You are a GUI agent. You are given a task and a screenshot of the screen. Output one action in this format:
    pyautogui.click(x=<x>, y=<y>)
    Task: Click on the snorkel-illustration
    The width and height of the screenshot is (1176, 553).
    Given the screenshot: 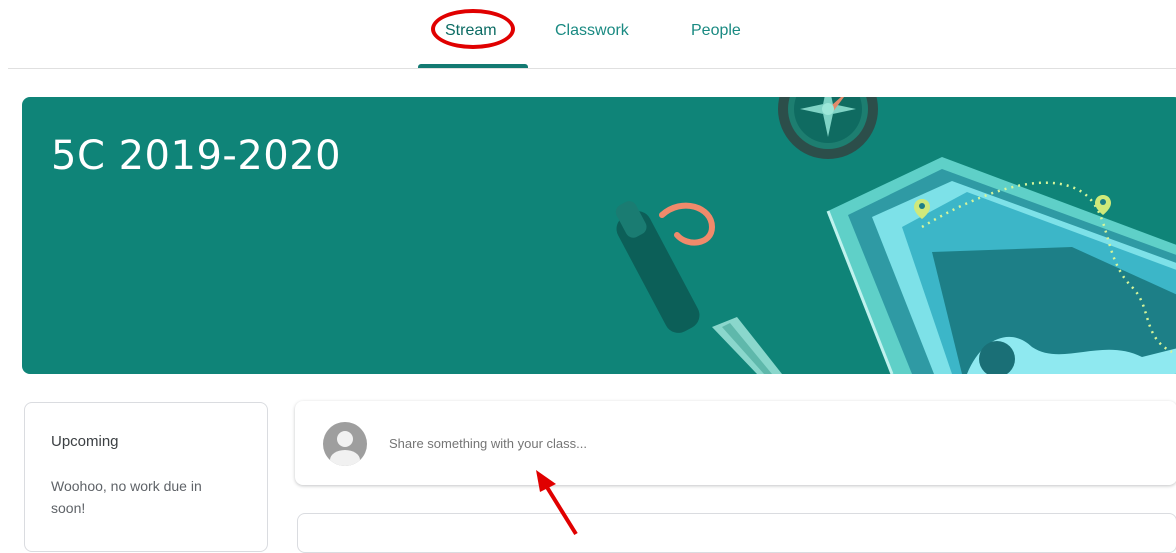 What is the action you would take?
    pyautogui.click(x=698, y=287)
    